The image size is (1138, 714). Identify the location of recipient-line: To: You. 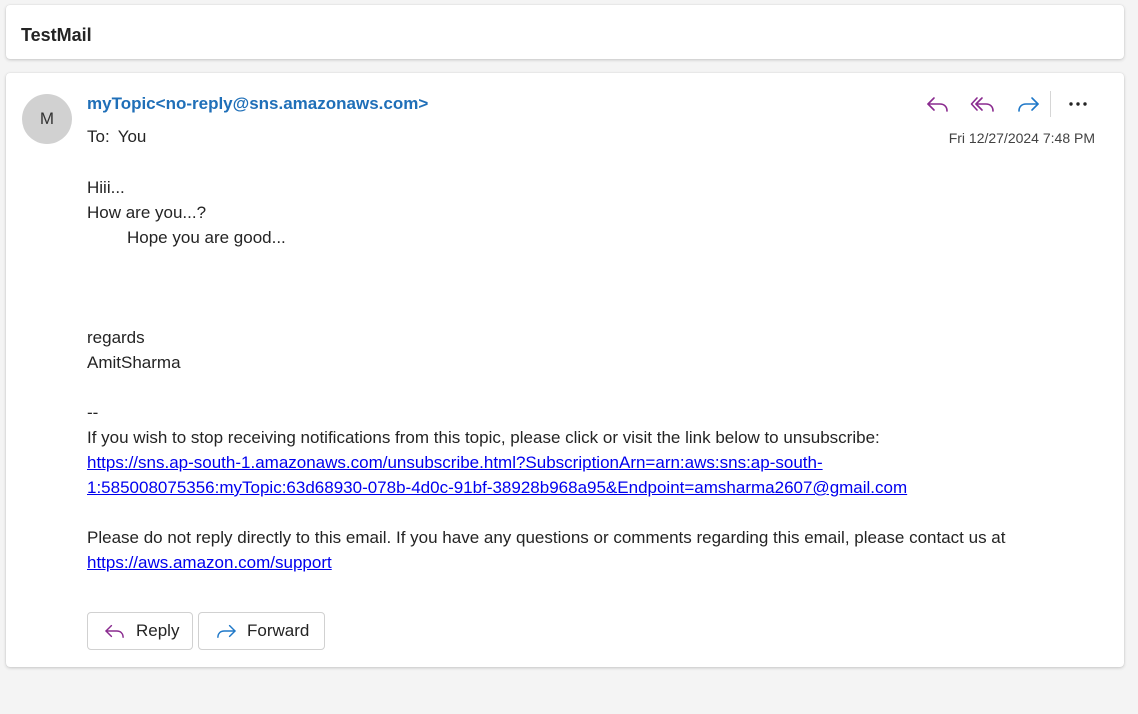
(116, 137).